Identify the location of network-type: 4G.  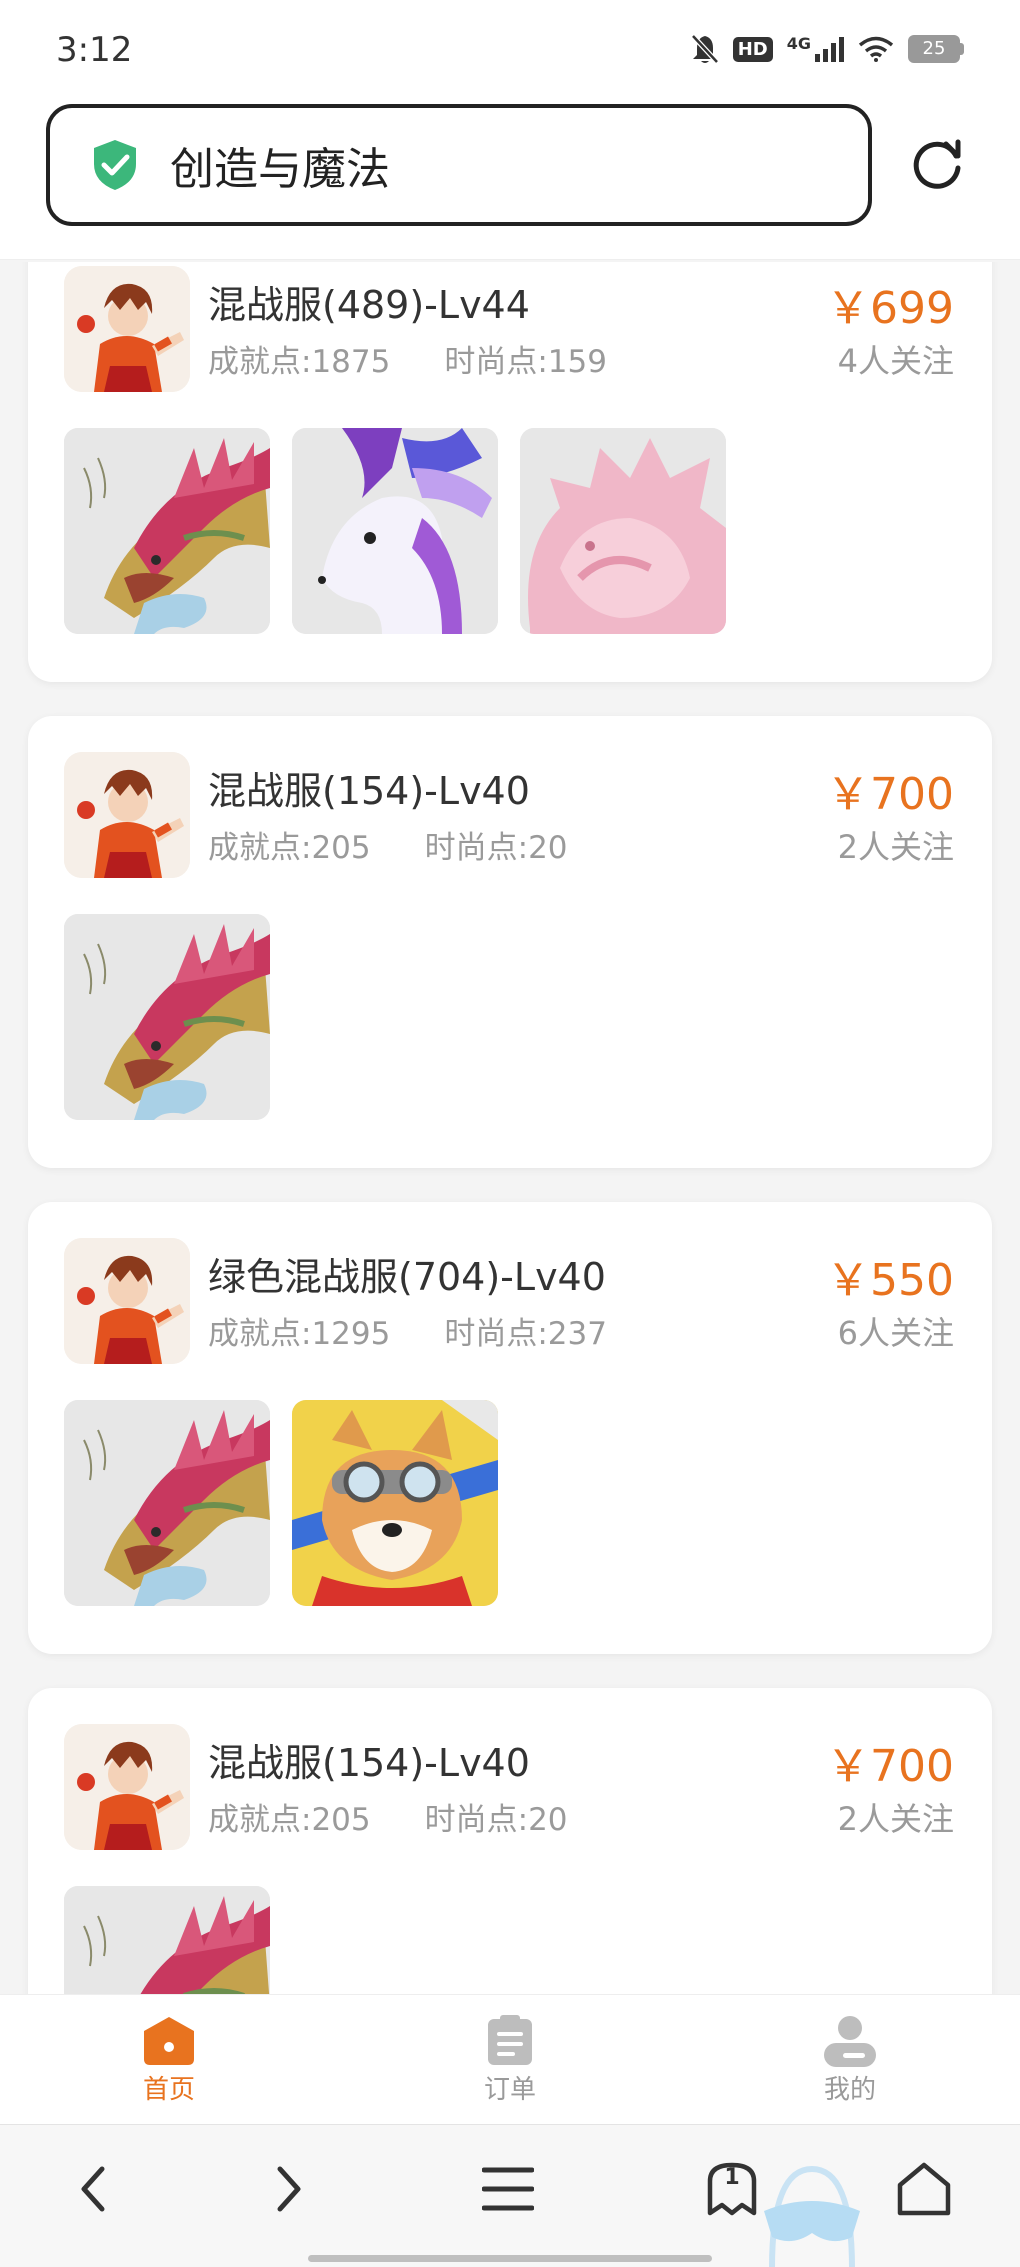
(798, 43).